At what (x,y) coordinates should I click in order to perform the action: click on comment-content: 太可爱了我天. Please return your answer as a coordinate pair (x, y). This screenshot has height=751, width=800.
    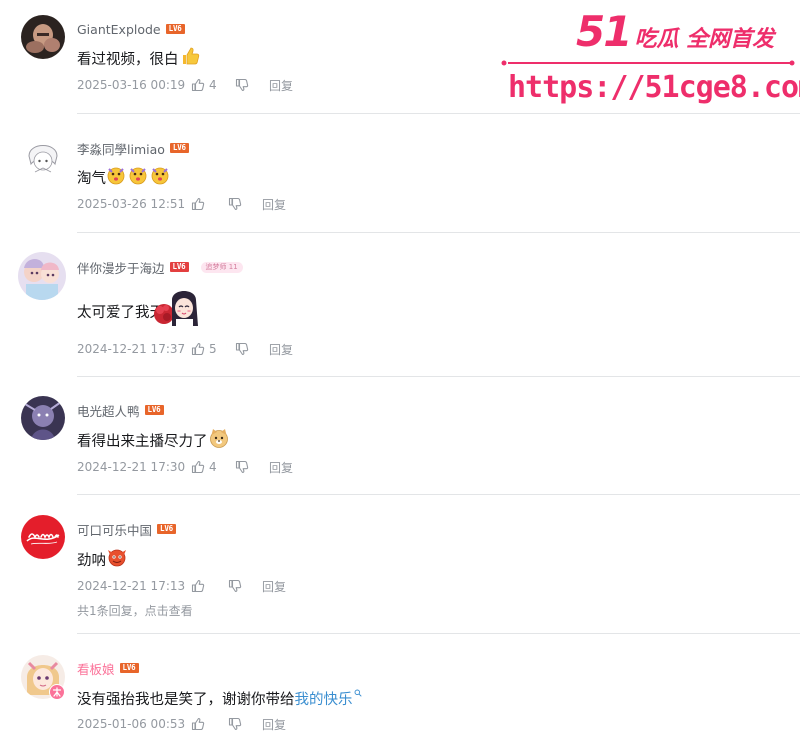
    Looking at the image, I should click on (138, 311).